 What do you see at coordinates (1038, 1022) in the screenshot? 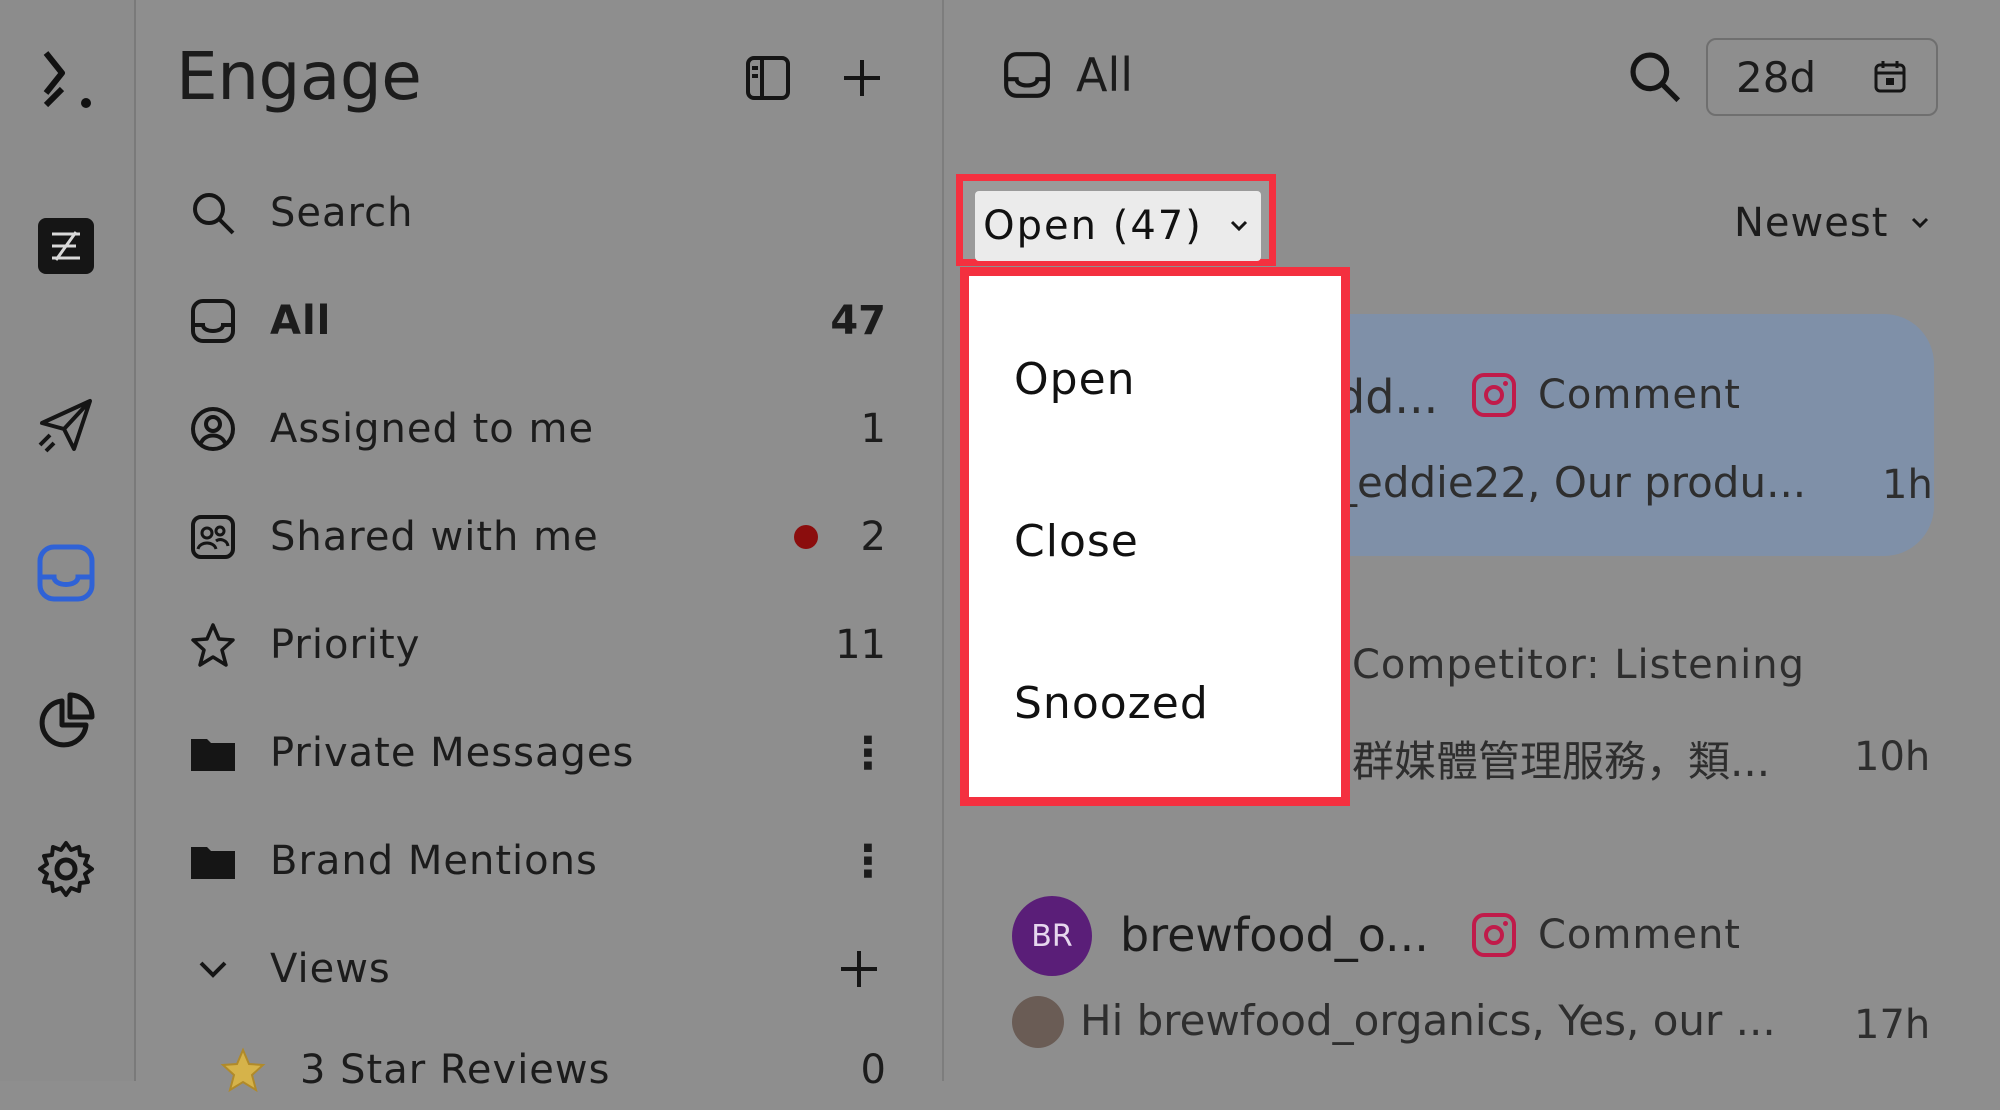
I see `avatar` at bounding box center [1038, 1022].